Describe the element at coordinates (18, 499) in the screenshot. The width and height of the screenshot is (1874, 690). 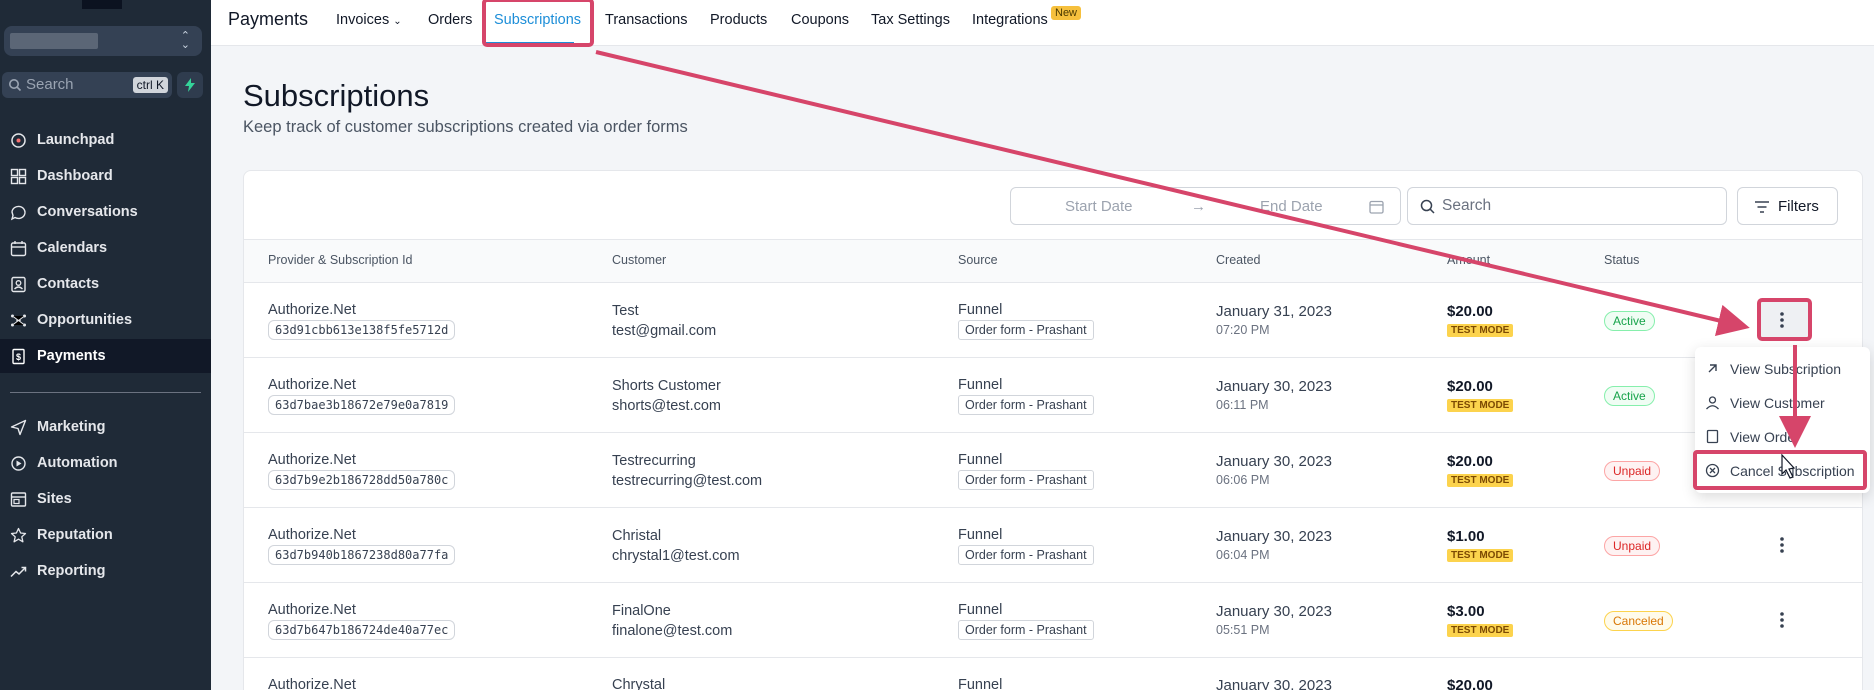
I see `sites-icon` at that location.